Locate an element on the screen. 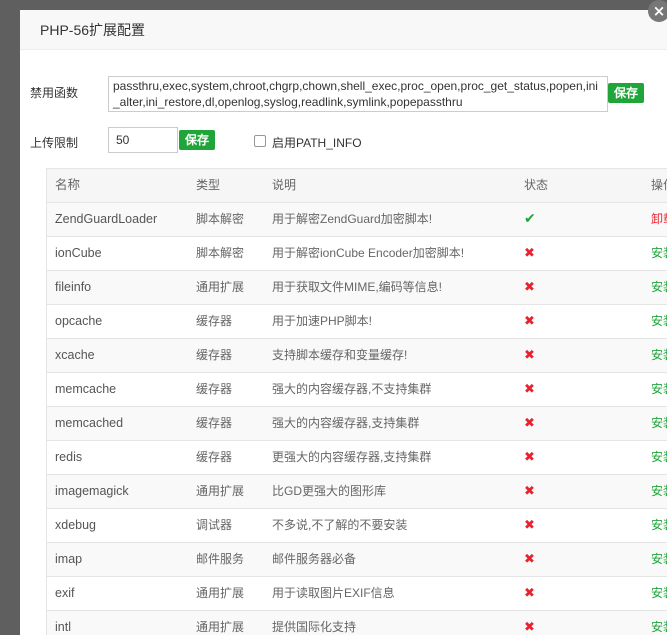  extension-name: memcached is located at coordinates (89, 423).